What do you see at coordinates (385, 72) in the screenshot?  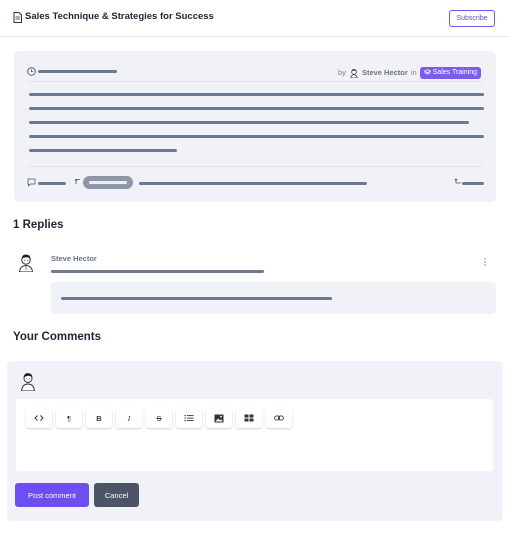 I see `post-author-link: Steve Hector` at bounding box center [385, 72].